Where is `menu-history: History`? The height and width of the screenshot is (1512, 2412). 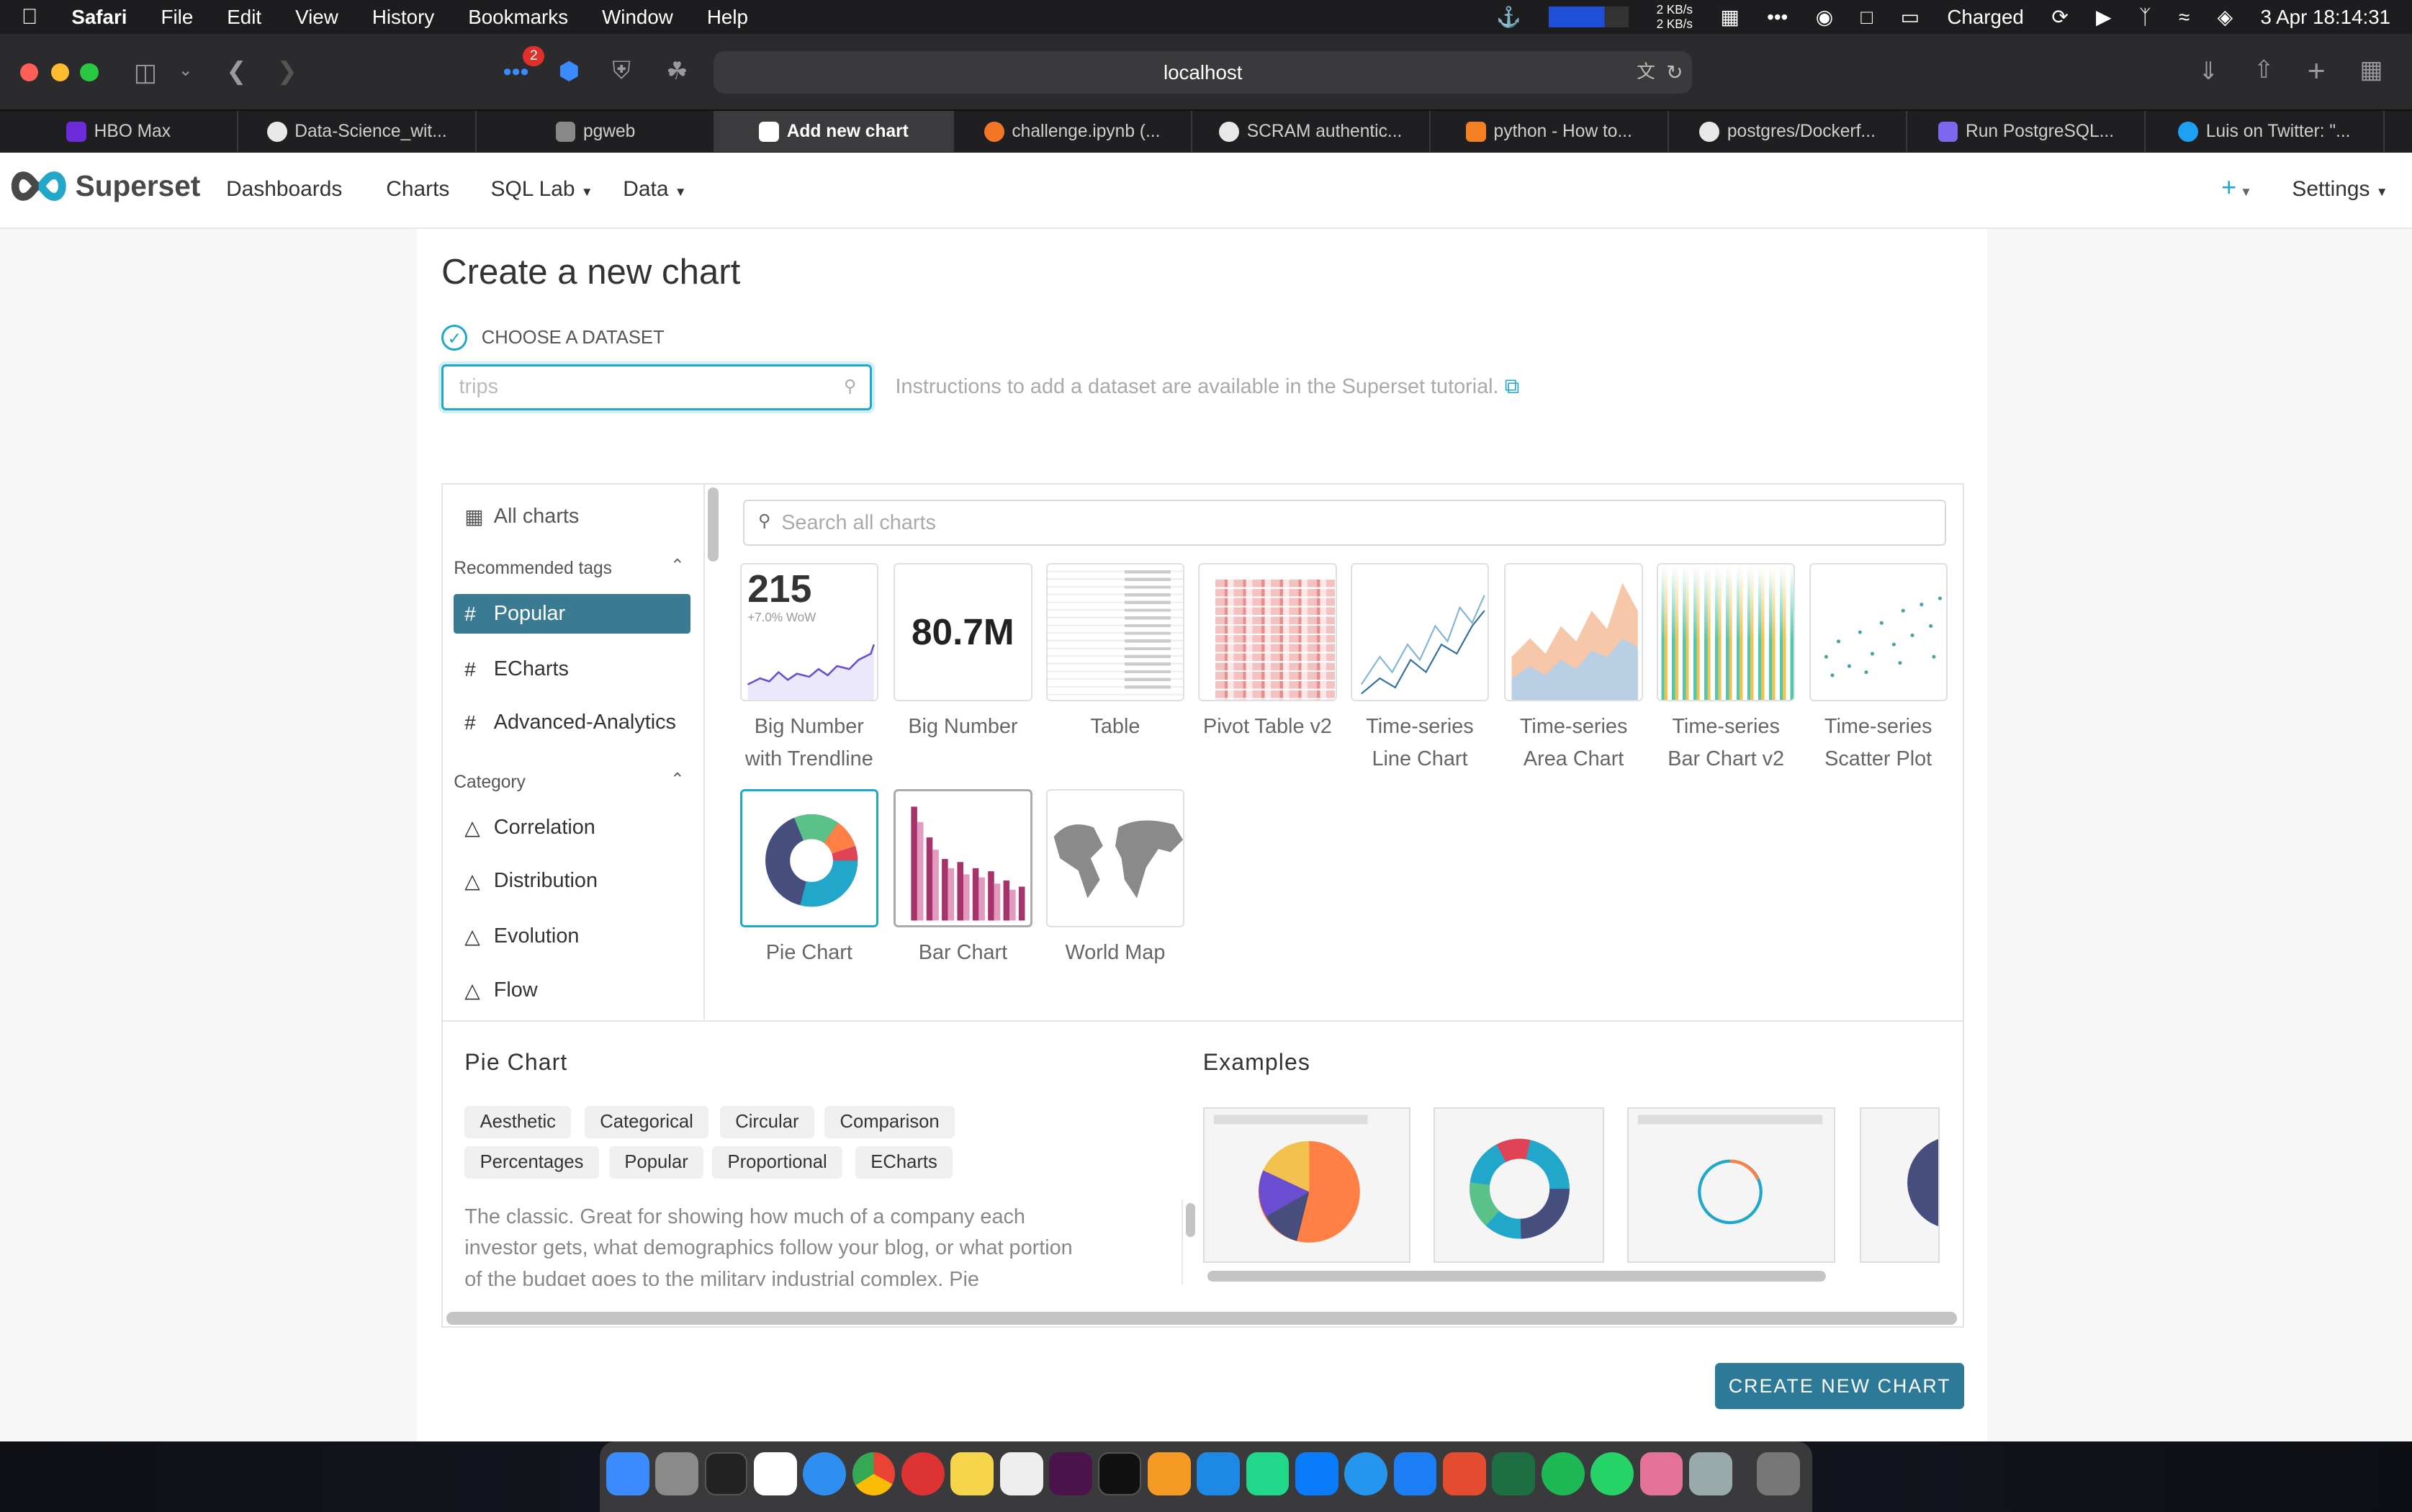 menu-history: History is located at coordinates (403, 17).